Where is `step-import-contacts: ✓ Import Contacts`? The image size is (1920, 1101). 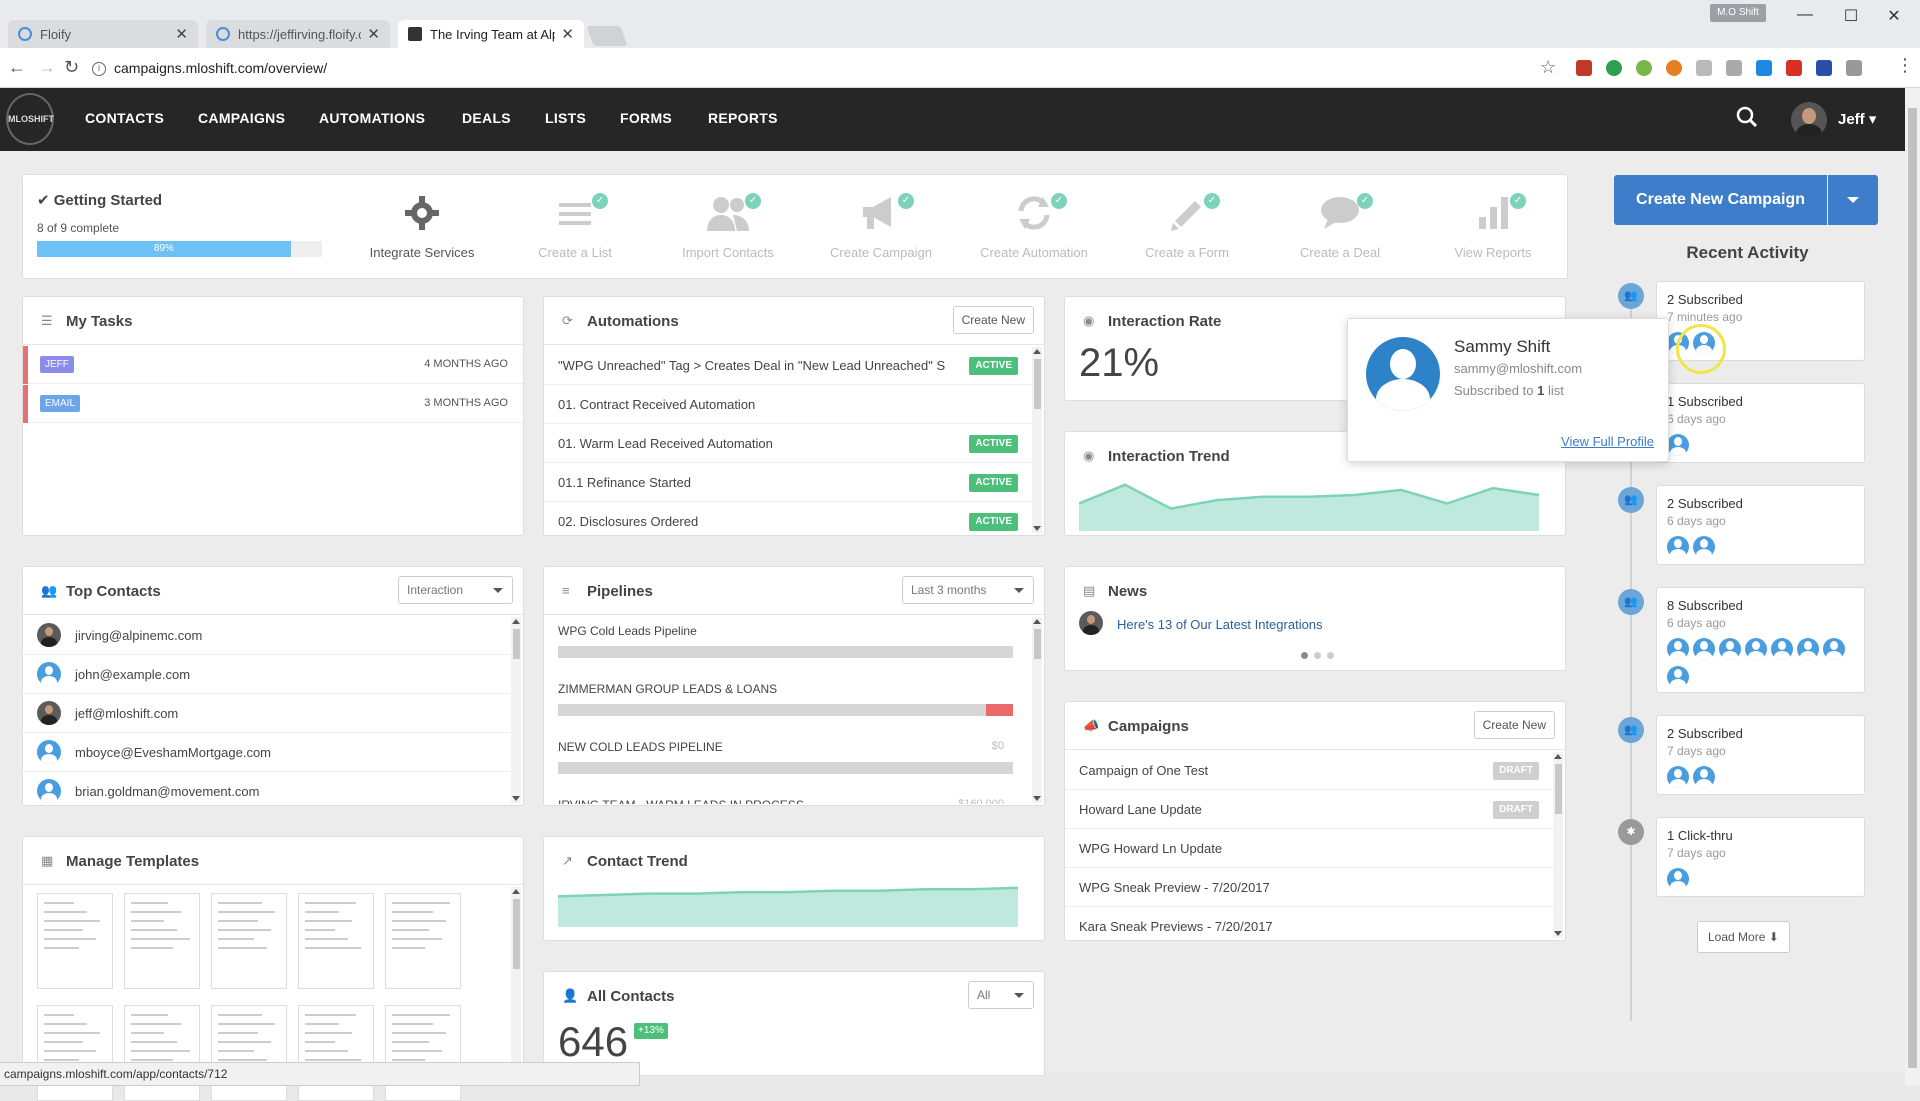 step-import-contacts: ✓ Import Contacts is located at coordinates (728, 226).